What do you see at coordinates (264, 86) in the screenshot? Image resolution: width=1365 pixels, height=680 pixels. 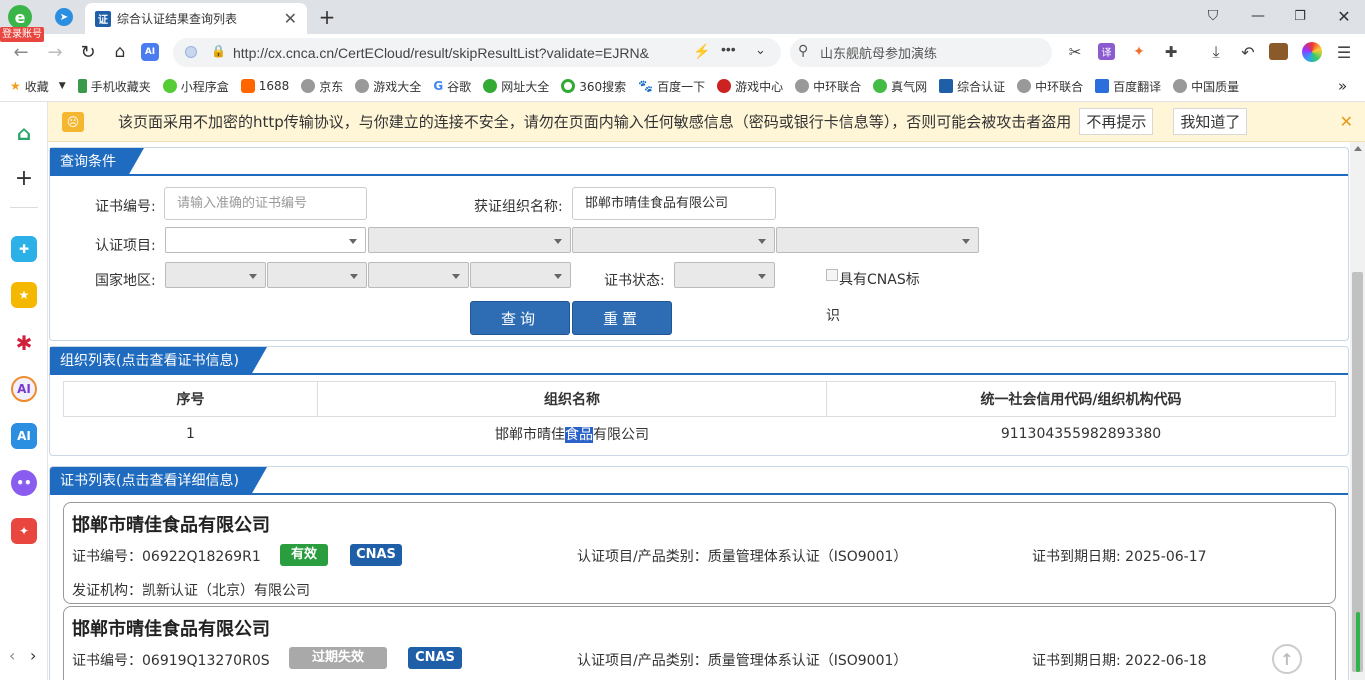 I see `bookmark-item: 1688` at bounding box center [264, 86].